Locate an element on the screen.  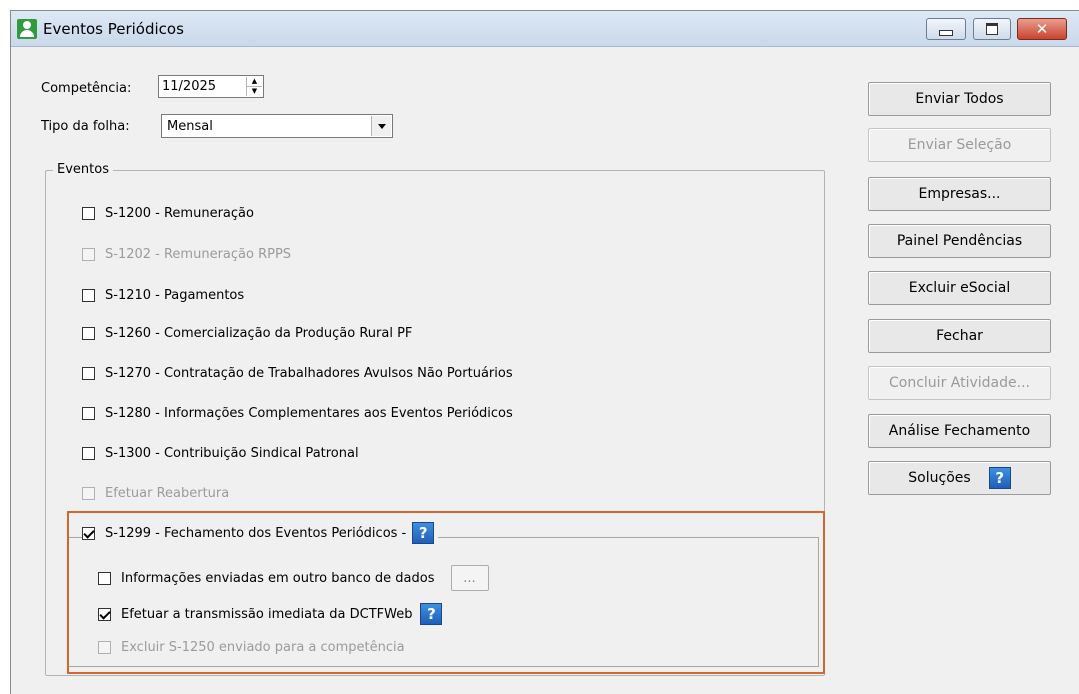
checkbox-s1300: S-1300 - Contribuição Sindical Patronal is located at coordinates (220, 453).